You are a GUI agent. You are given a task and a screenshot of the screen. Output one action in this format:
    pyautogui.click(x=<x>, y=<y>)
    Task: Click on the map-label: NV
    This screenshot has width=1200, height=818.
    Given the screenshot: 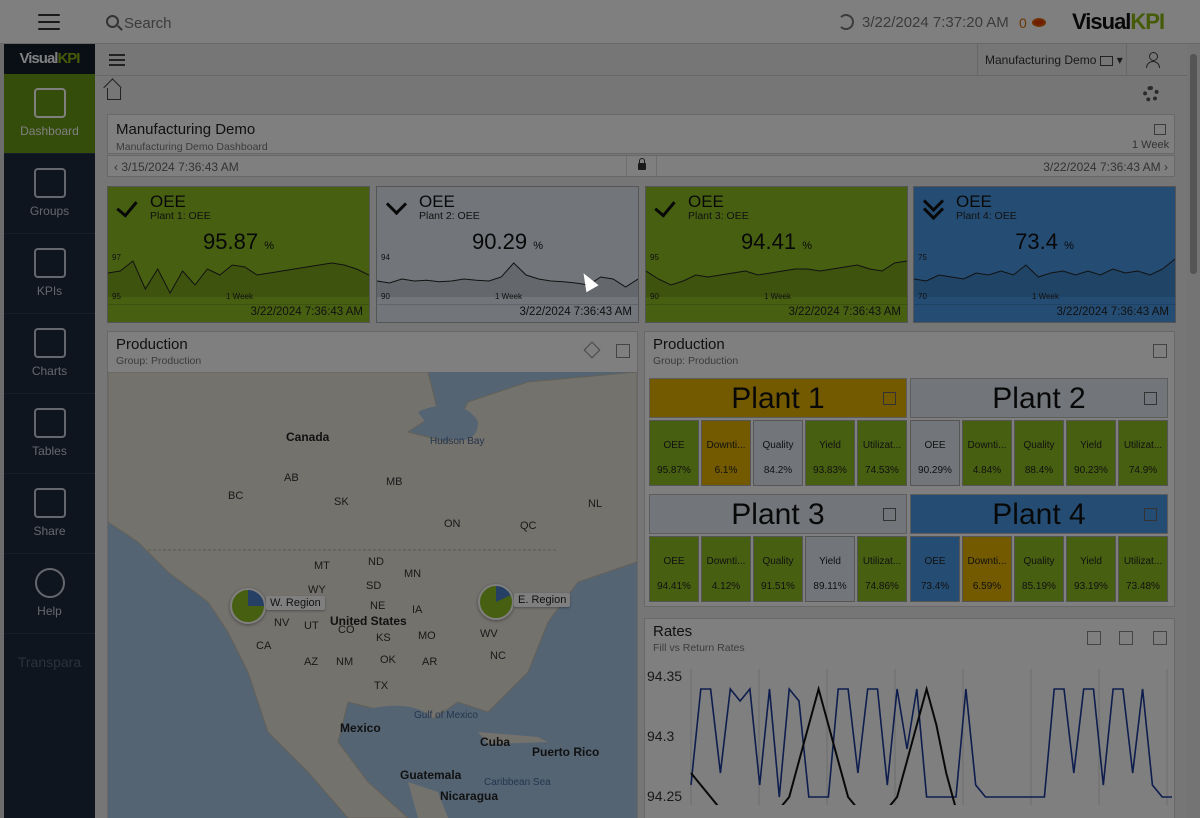 What is the action you would take?
    pyautogui.click(x=282, y=623)
    